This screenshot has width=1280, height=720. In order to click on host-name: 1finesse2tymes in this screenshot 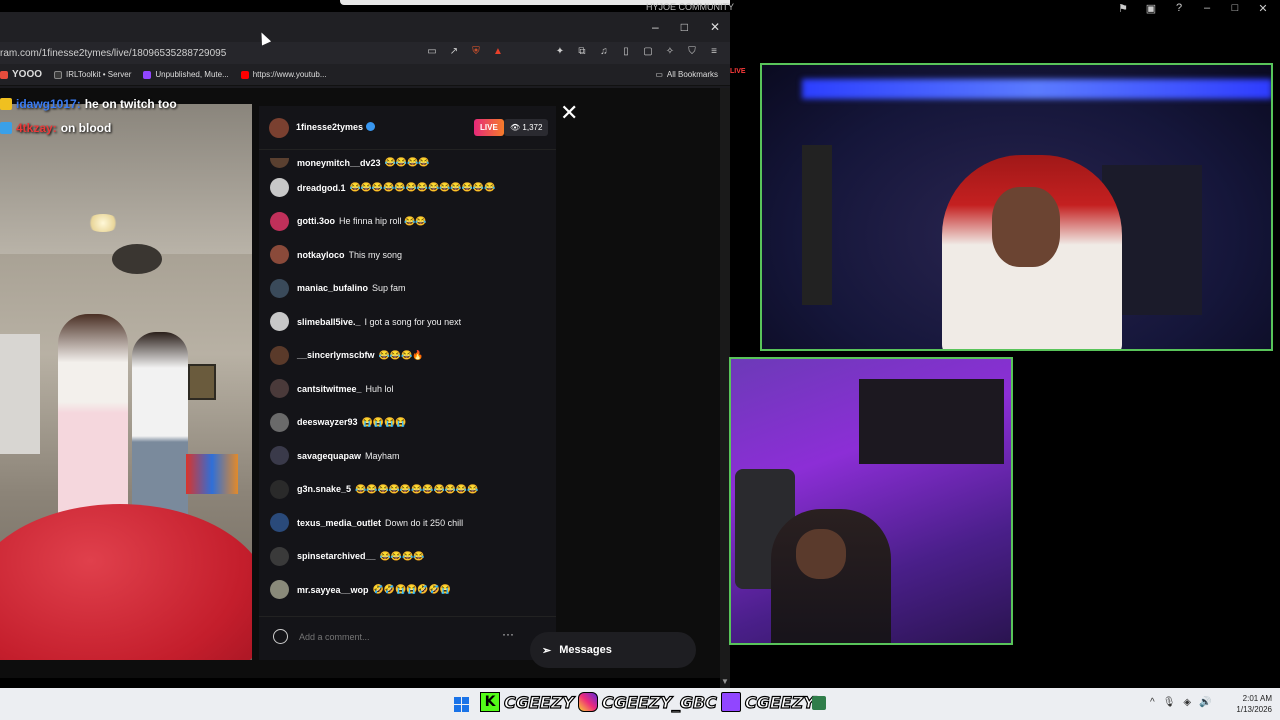, I will do `click(336, 127)`.